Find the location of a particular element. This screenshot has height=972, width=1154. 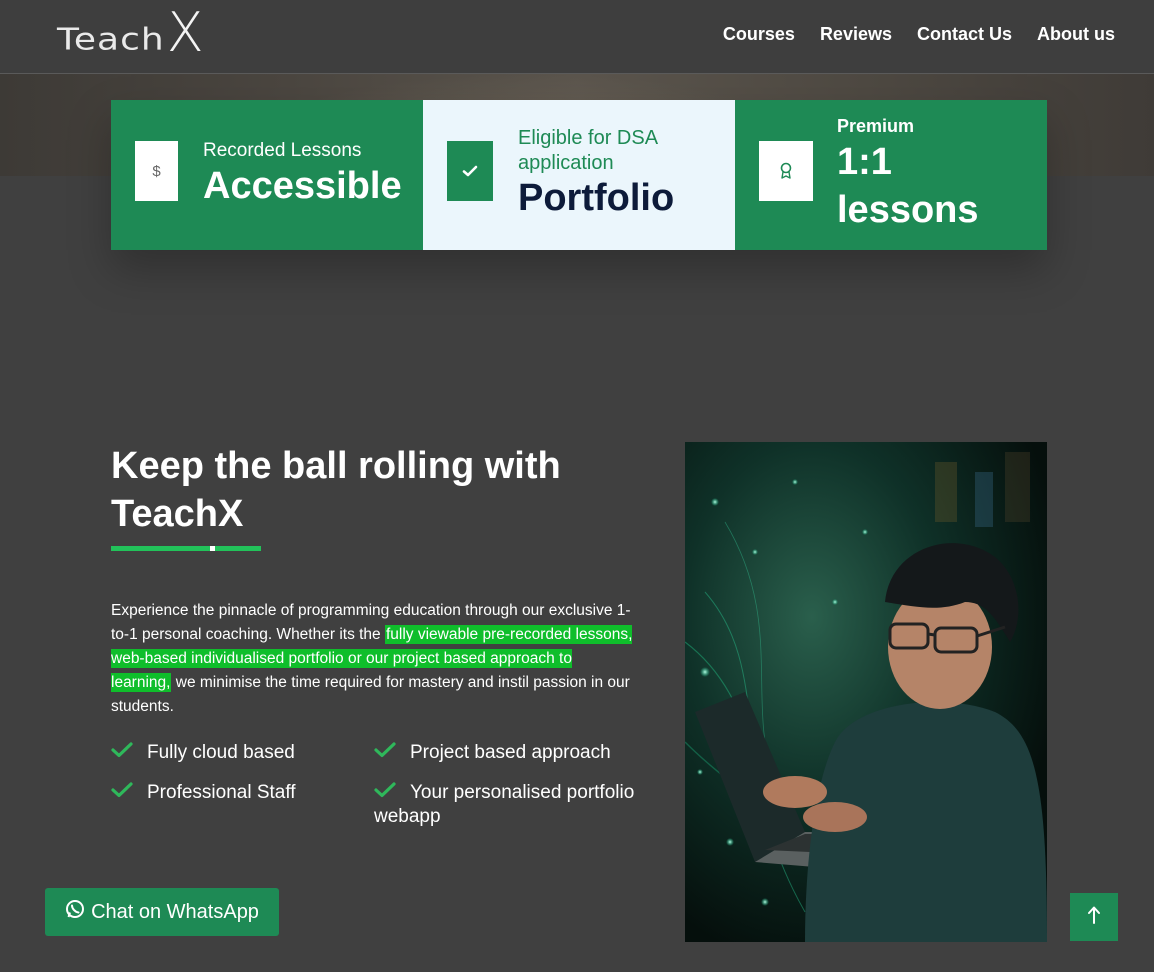

card-portfolio: Eligible for DSA application Portfolio is located at coordinates (579, 175).